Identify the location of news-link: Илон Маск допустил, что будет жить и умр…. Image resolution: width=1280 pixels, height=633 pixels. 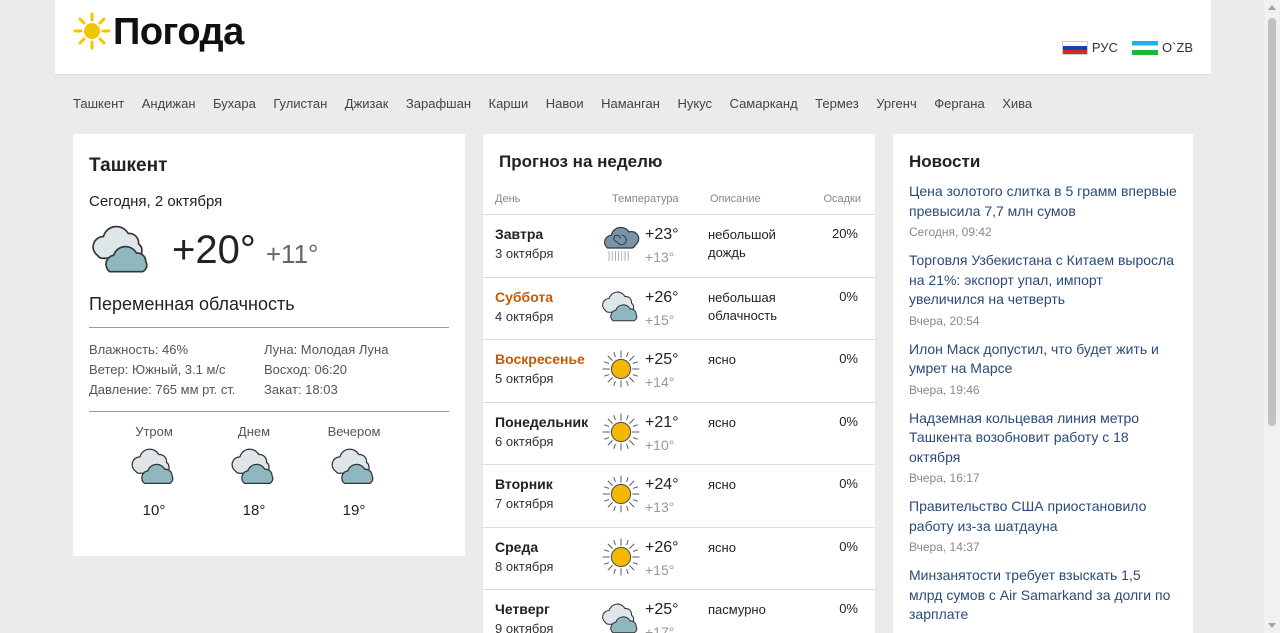
(1043, 359).